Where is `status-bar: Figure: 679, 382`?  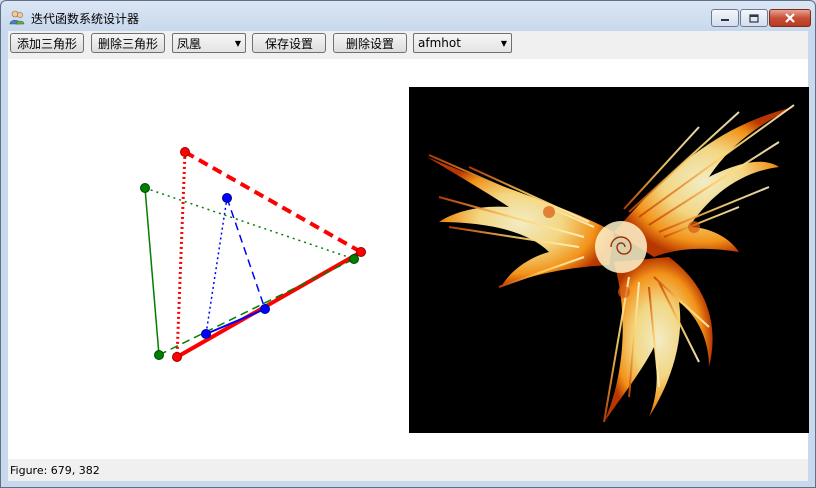 status-bar: Figure: 679, 382 is located at coordinates (408, 470).